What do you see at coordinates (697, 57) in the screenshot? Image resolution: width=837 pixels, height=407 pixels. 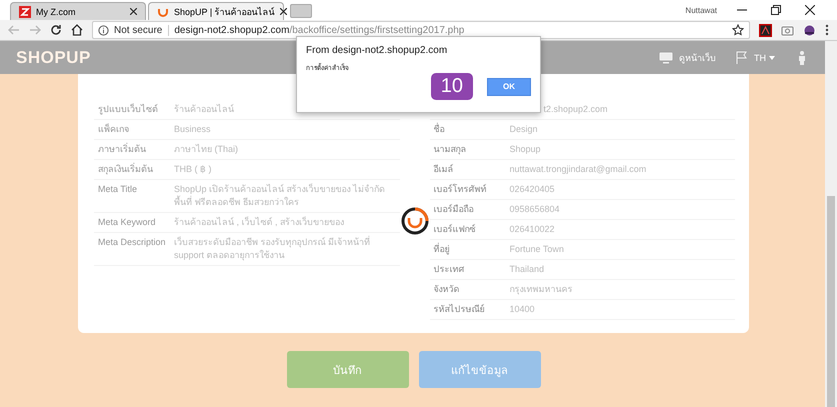 I see `view-site-link: ดูหน้าเว็บ` at bounding box center [697, 57].